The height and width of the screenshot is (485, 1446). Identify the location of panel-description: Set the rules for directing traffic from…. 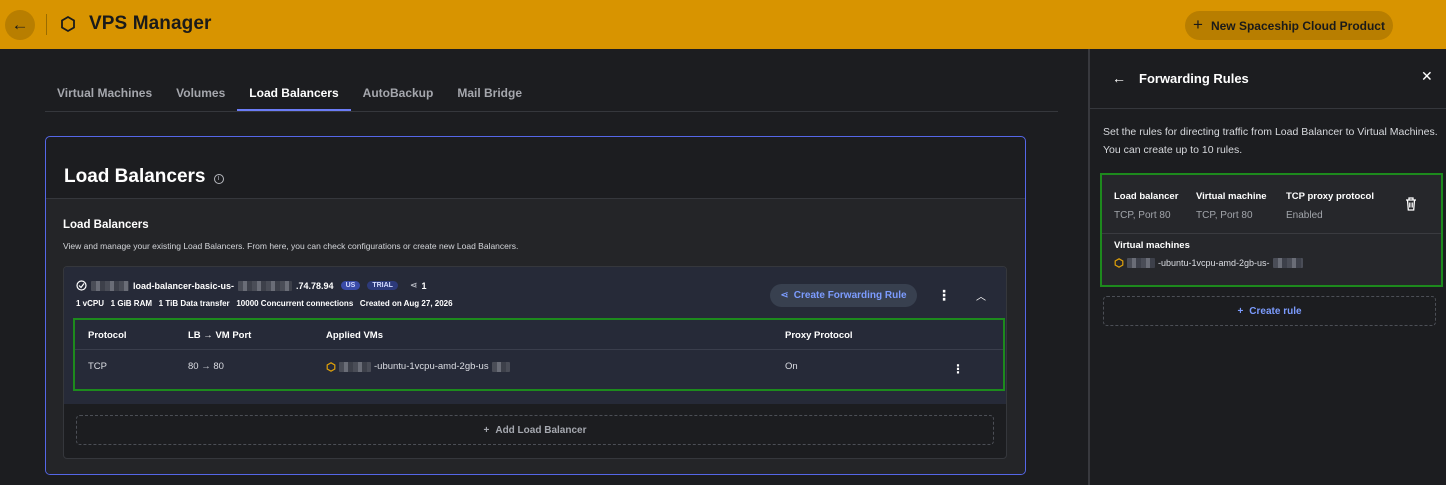
(1270, 141).